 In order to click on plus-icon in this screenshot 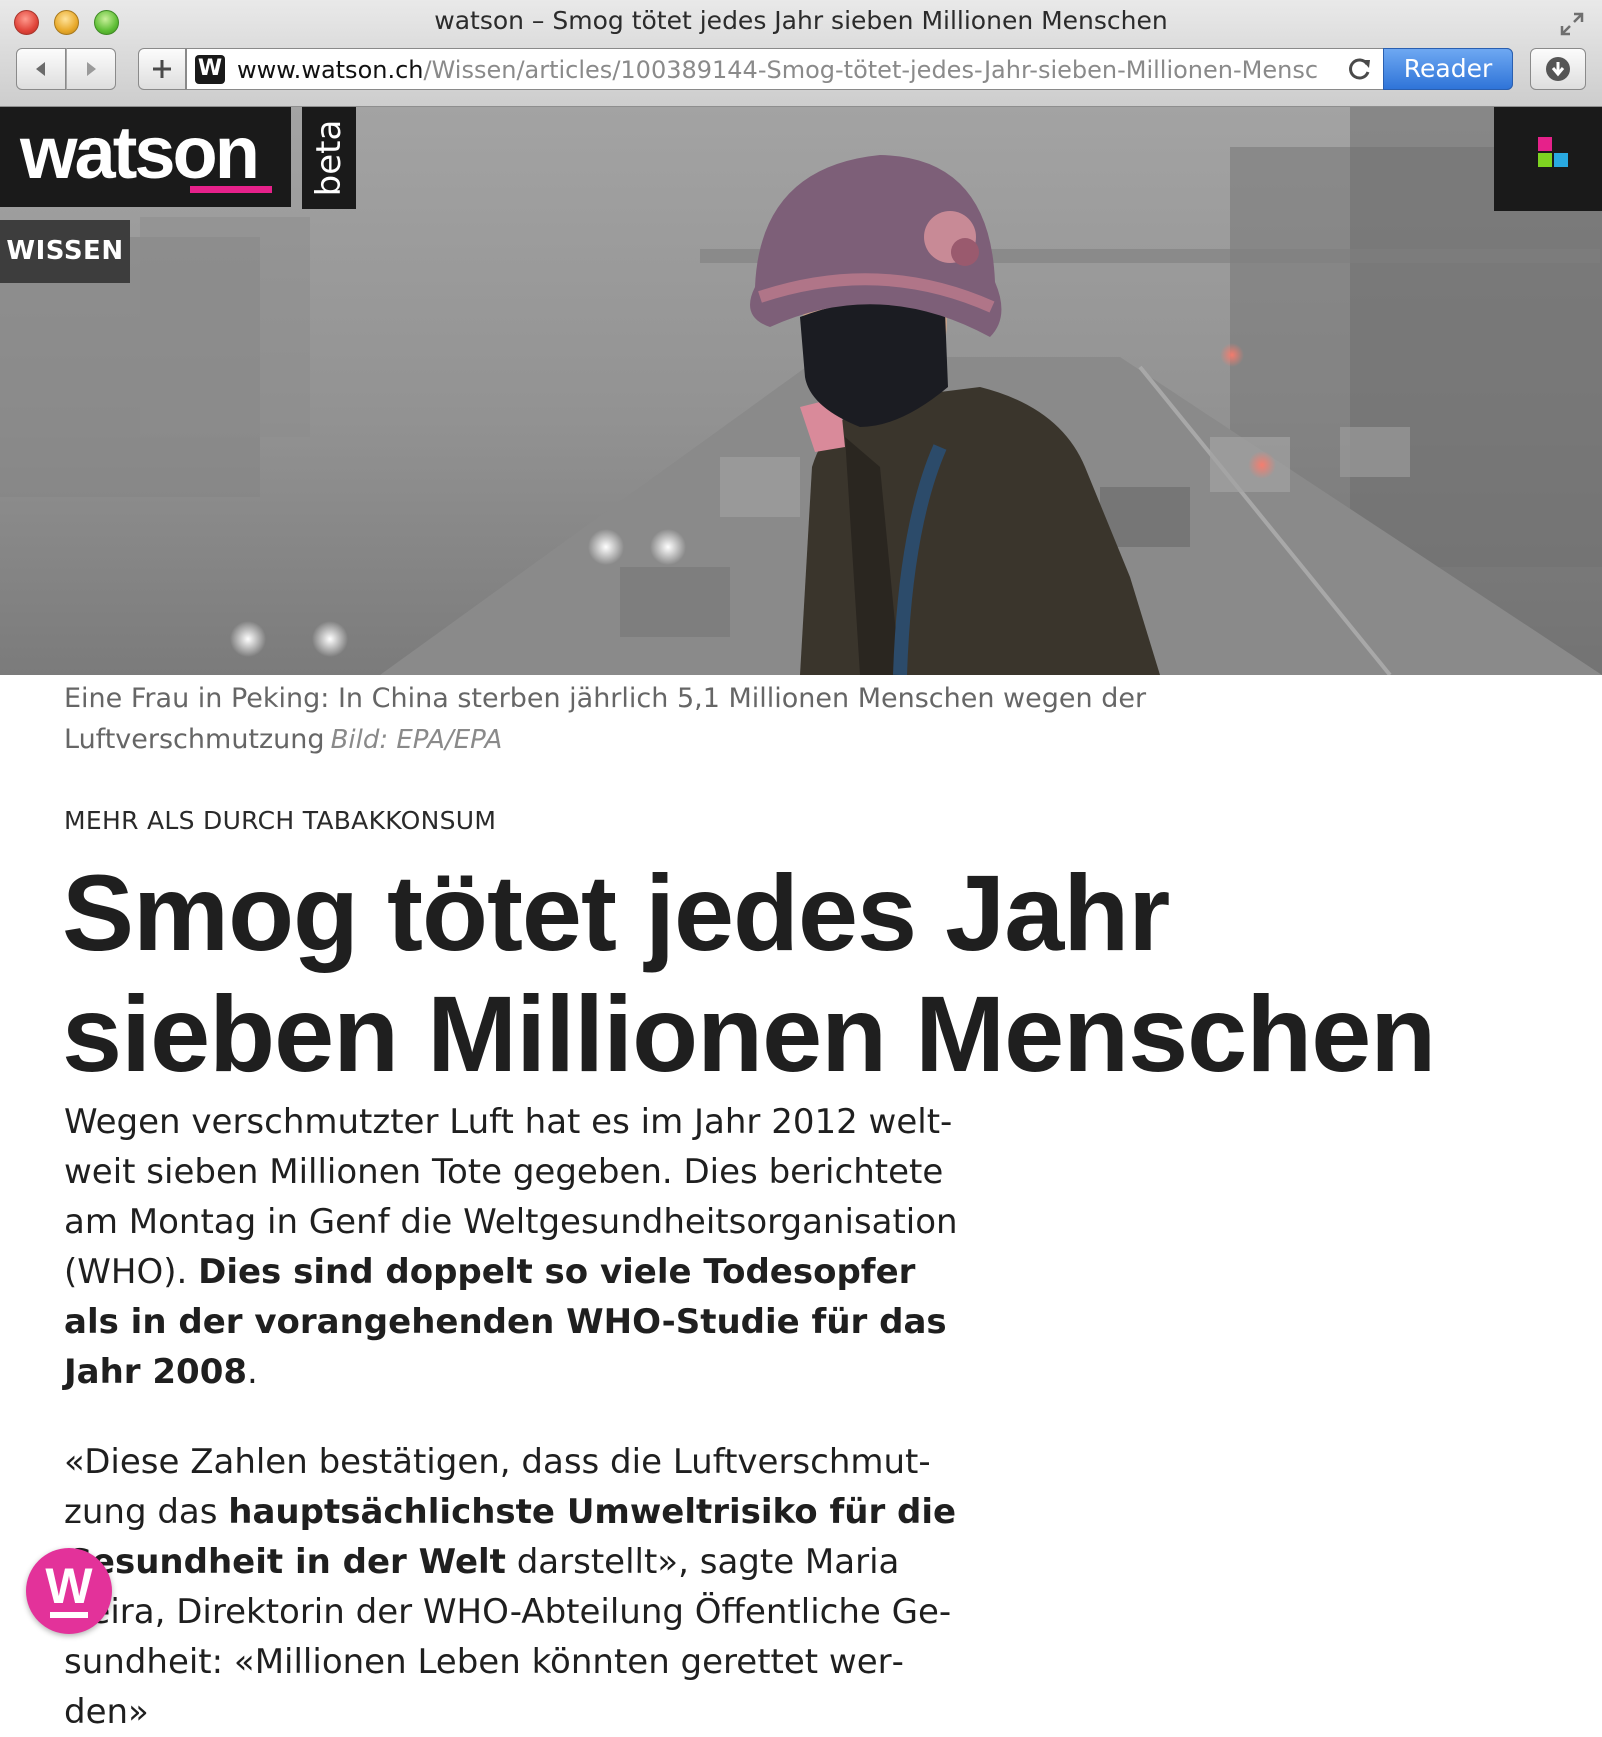, I will do `click(162, 69)`.